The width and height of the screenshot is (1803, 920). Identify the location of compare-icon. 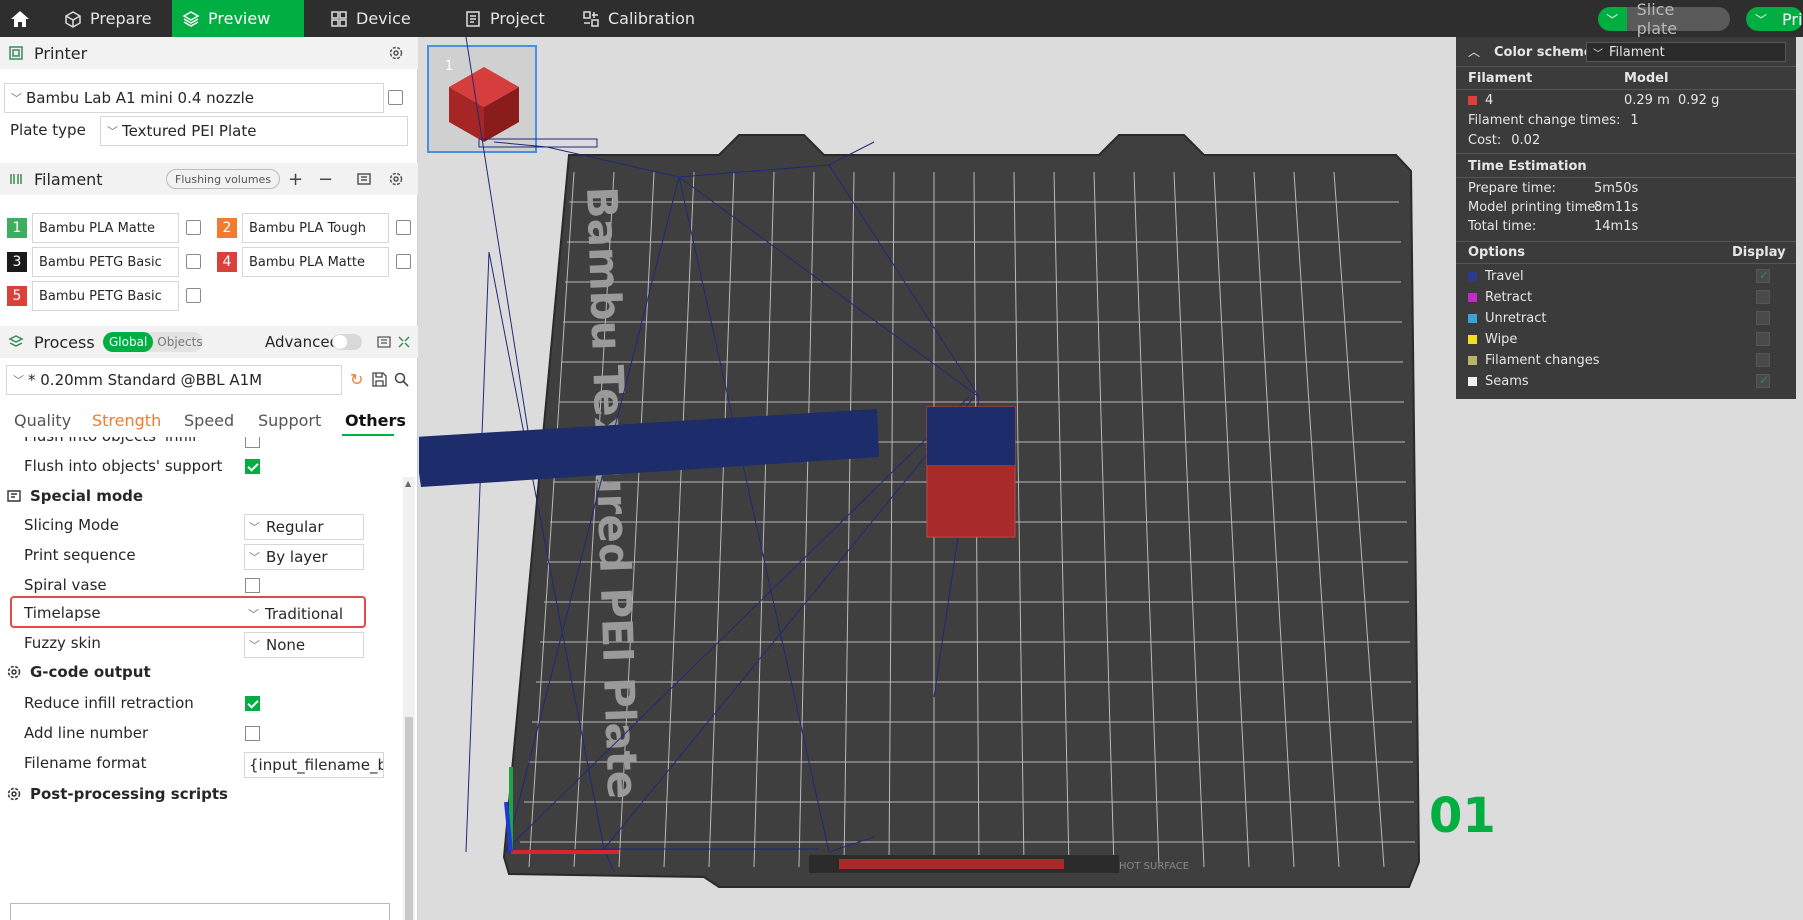
(404, 342).